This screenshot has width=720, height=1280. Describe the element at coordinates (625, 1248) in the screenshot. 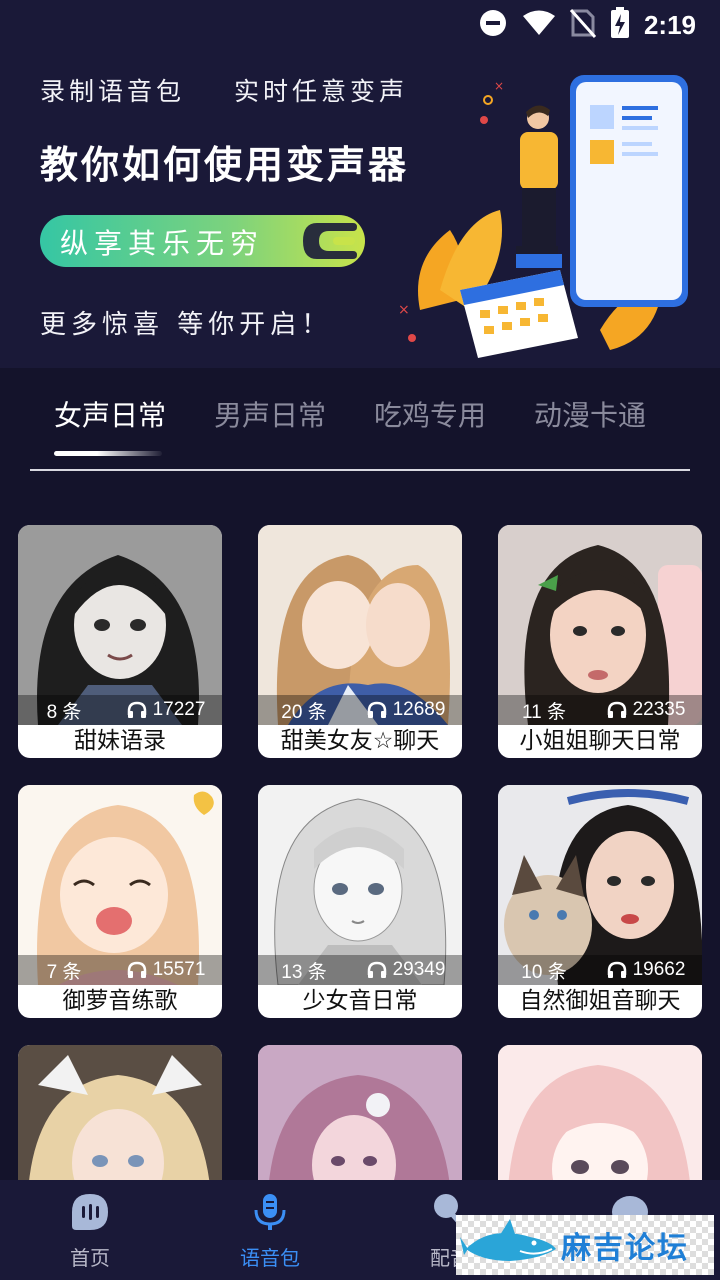

I see `watermark-text: 麻吉论坛` at that location.